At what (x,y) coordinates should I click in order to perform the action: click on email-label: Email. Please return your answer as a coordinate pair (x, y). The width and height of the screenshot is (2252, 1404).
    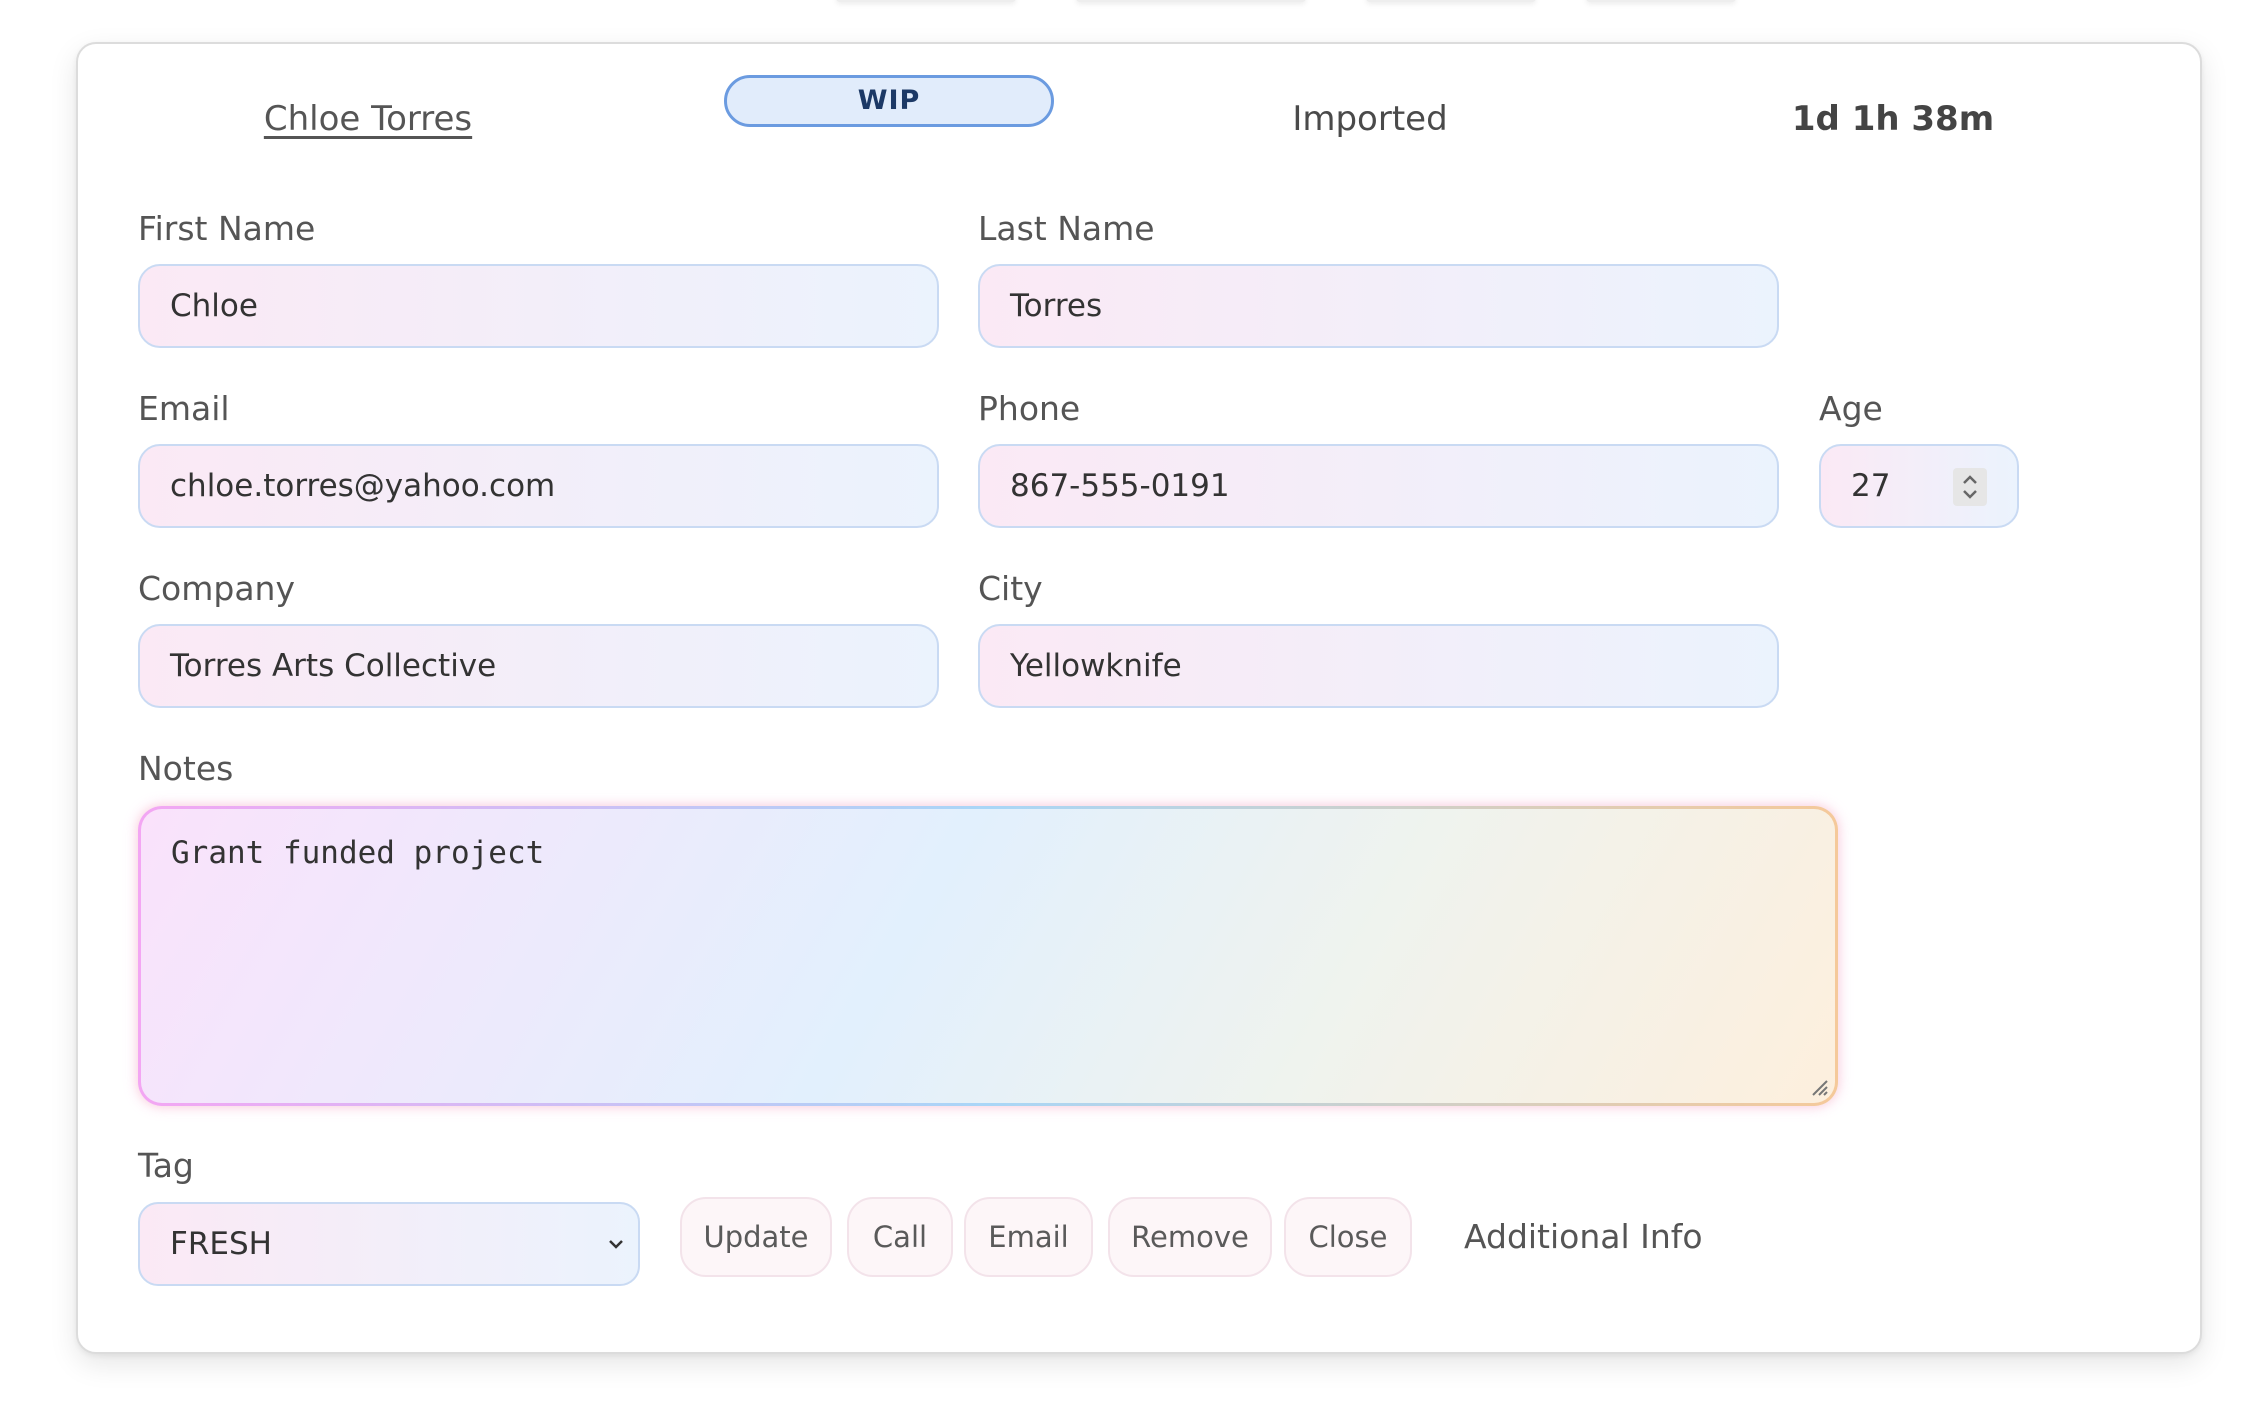
    Looking at the image, I should click on (184, 408).